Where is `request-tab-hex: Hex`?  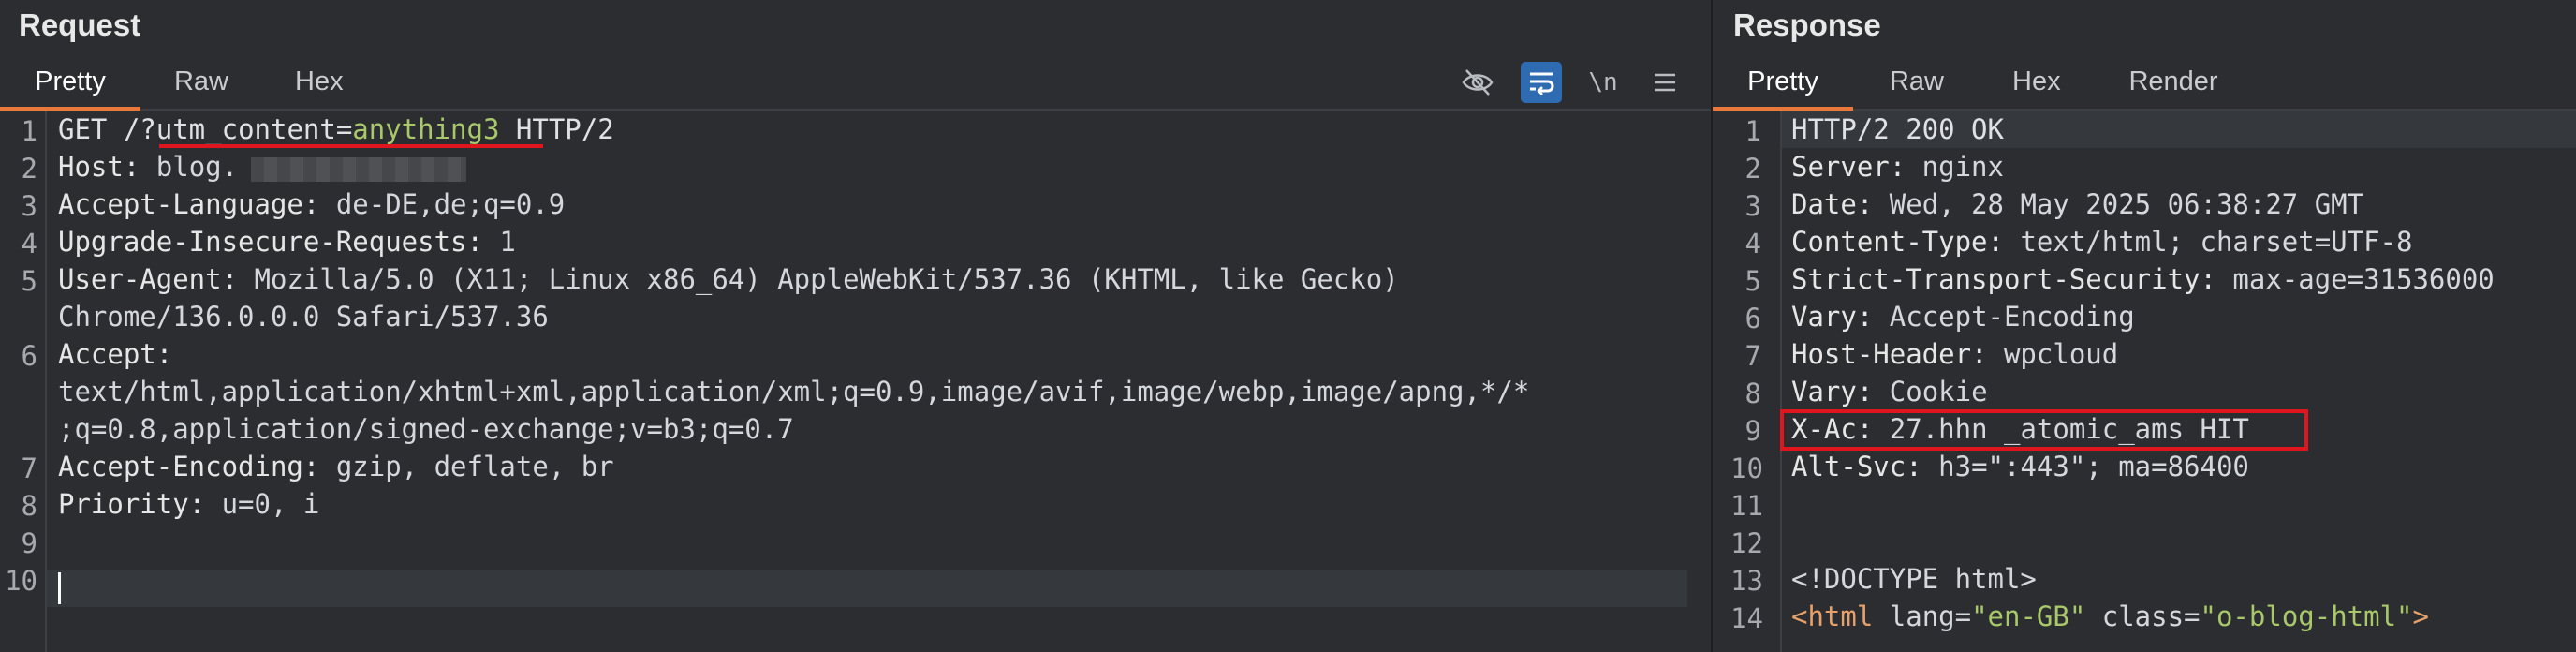
request-tab-hex: Hex is located at coordinates (318, 81).